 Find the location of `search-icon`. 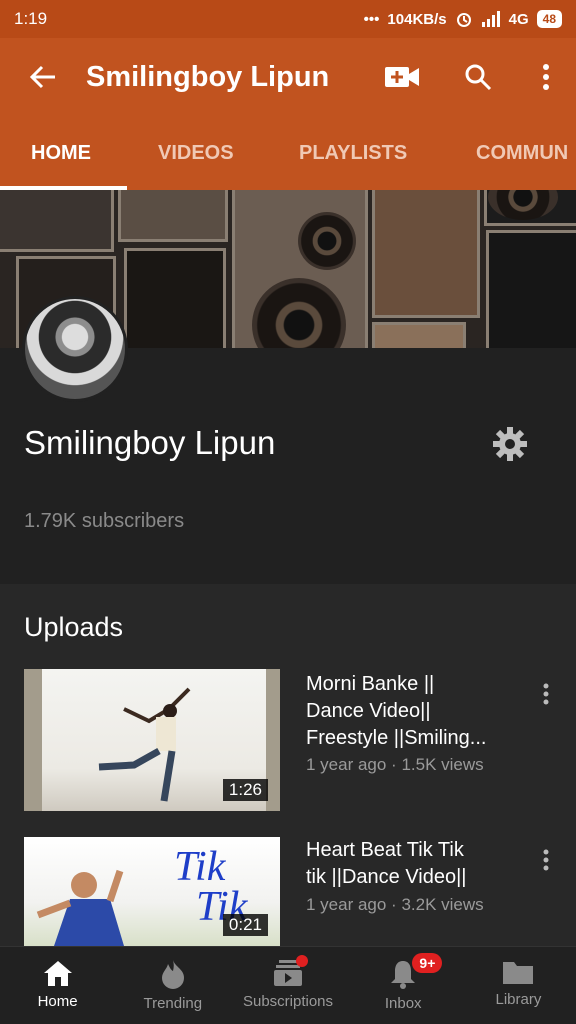

search-icon is located at coordinates (478, 77).